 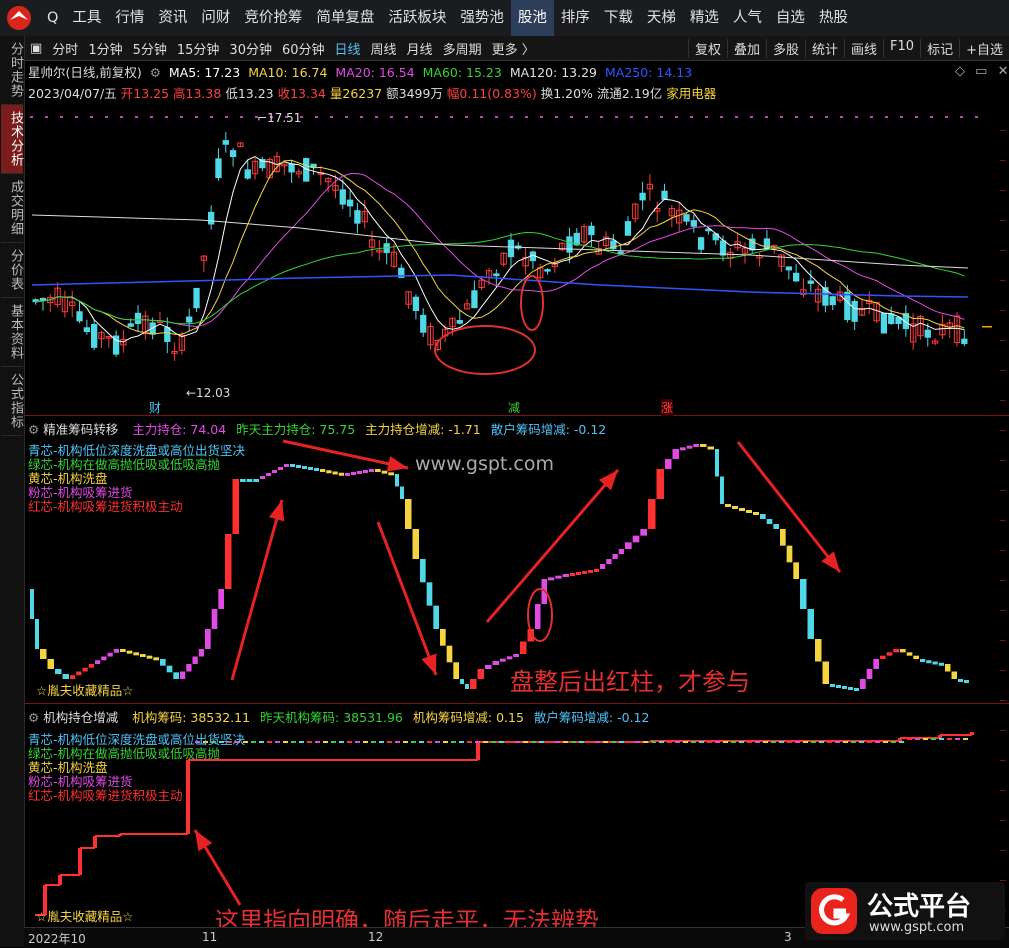 What do you see at coordinates (987, 327) in the screenshot?
I see `last-price-mark` at bounding box center [987, 327].